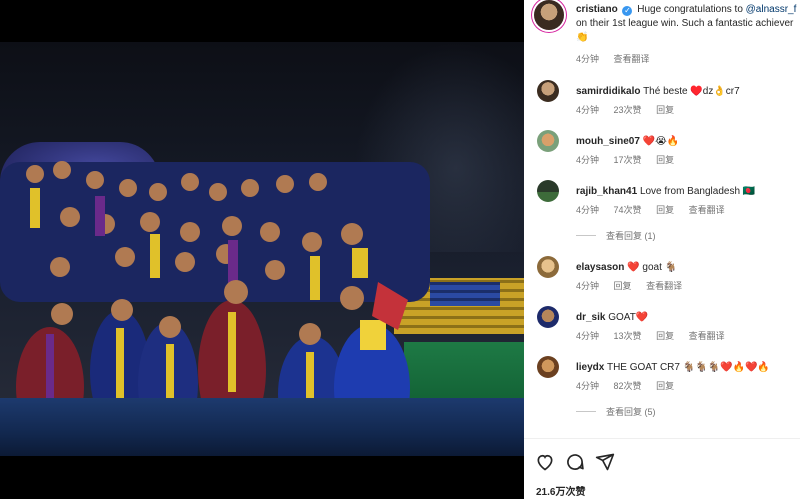 Image resolution: width=800 pixels, height=499 pixels. I want to click on comment-body: ❤️ goat 🐐, so click(652, 267).